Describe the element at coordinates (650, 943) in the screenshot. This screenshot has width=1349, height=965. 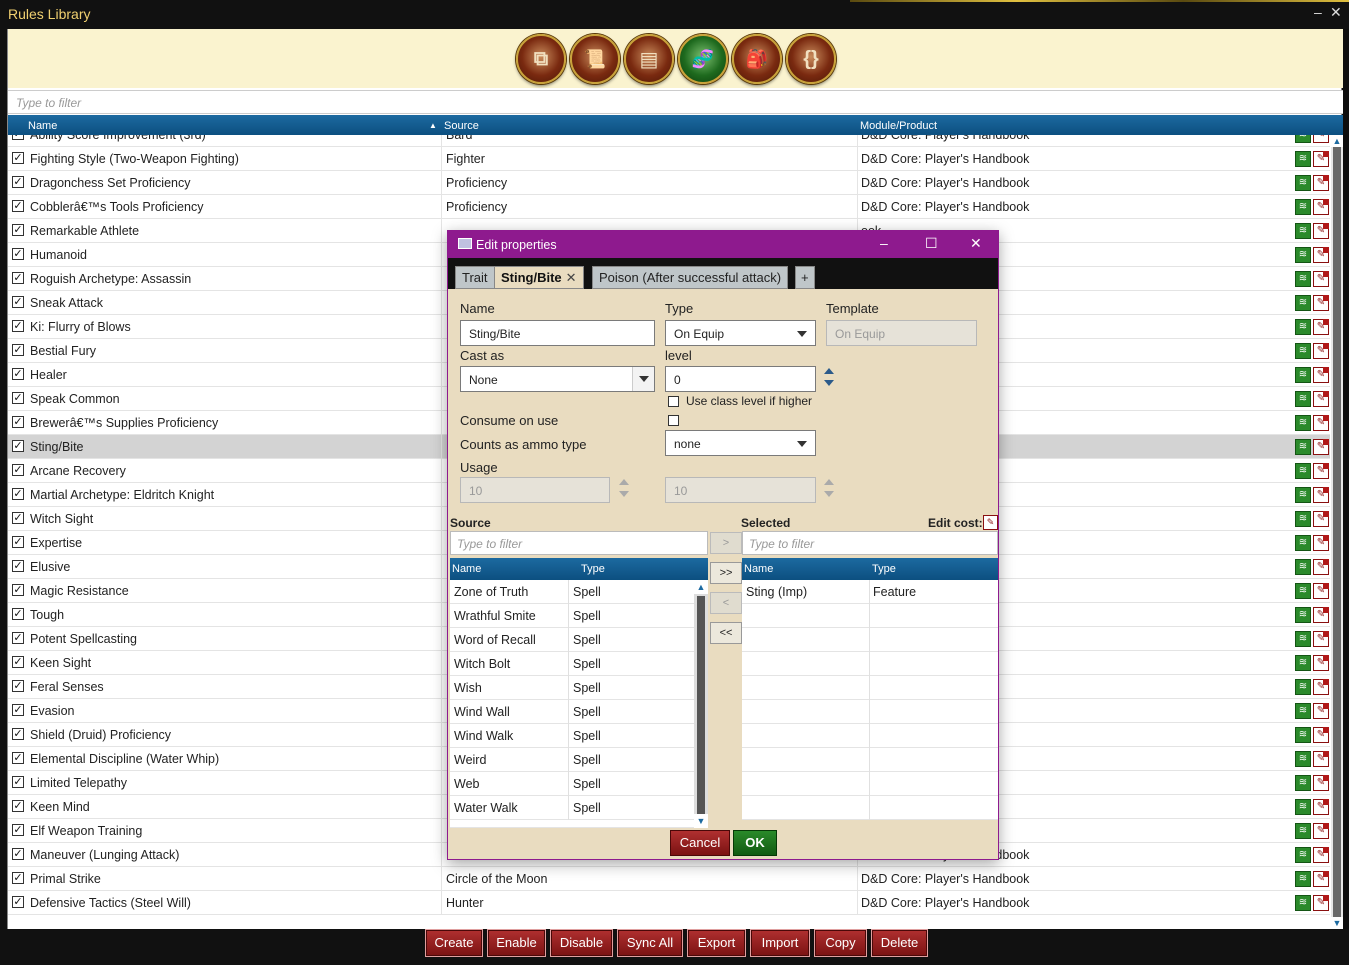
I see `sync-all-button: Sync All` at that location.